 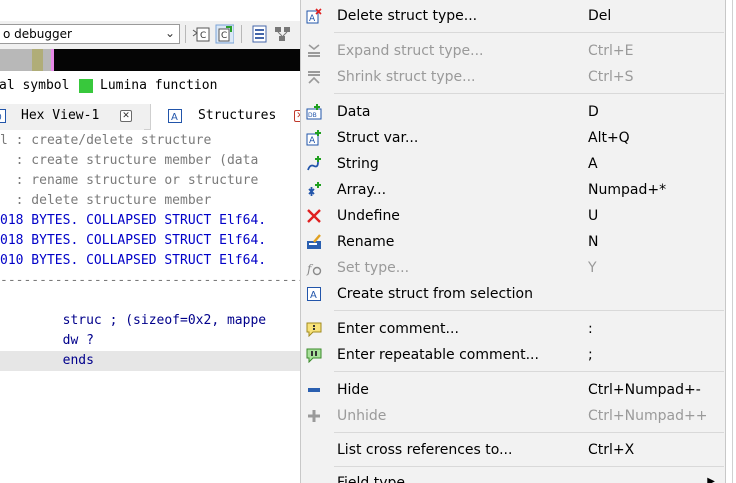 What do you see at coordinates (313, 138) in the screenshot?
I see `struct-var-icon: A` at bounding box center [313, 138].